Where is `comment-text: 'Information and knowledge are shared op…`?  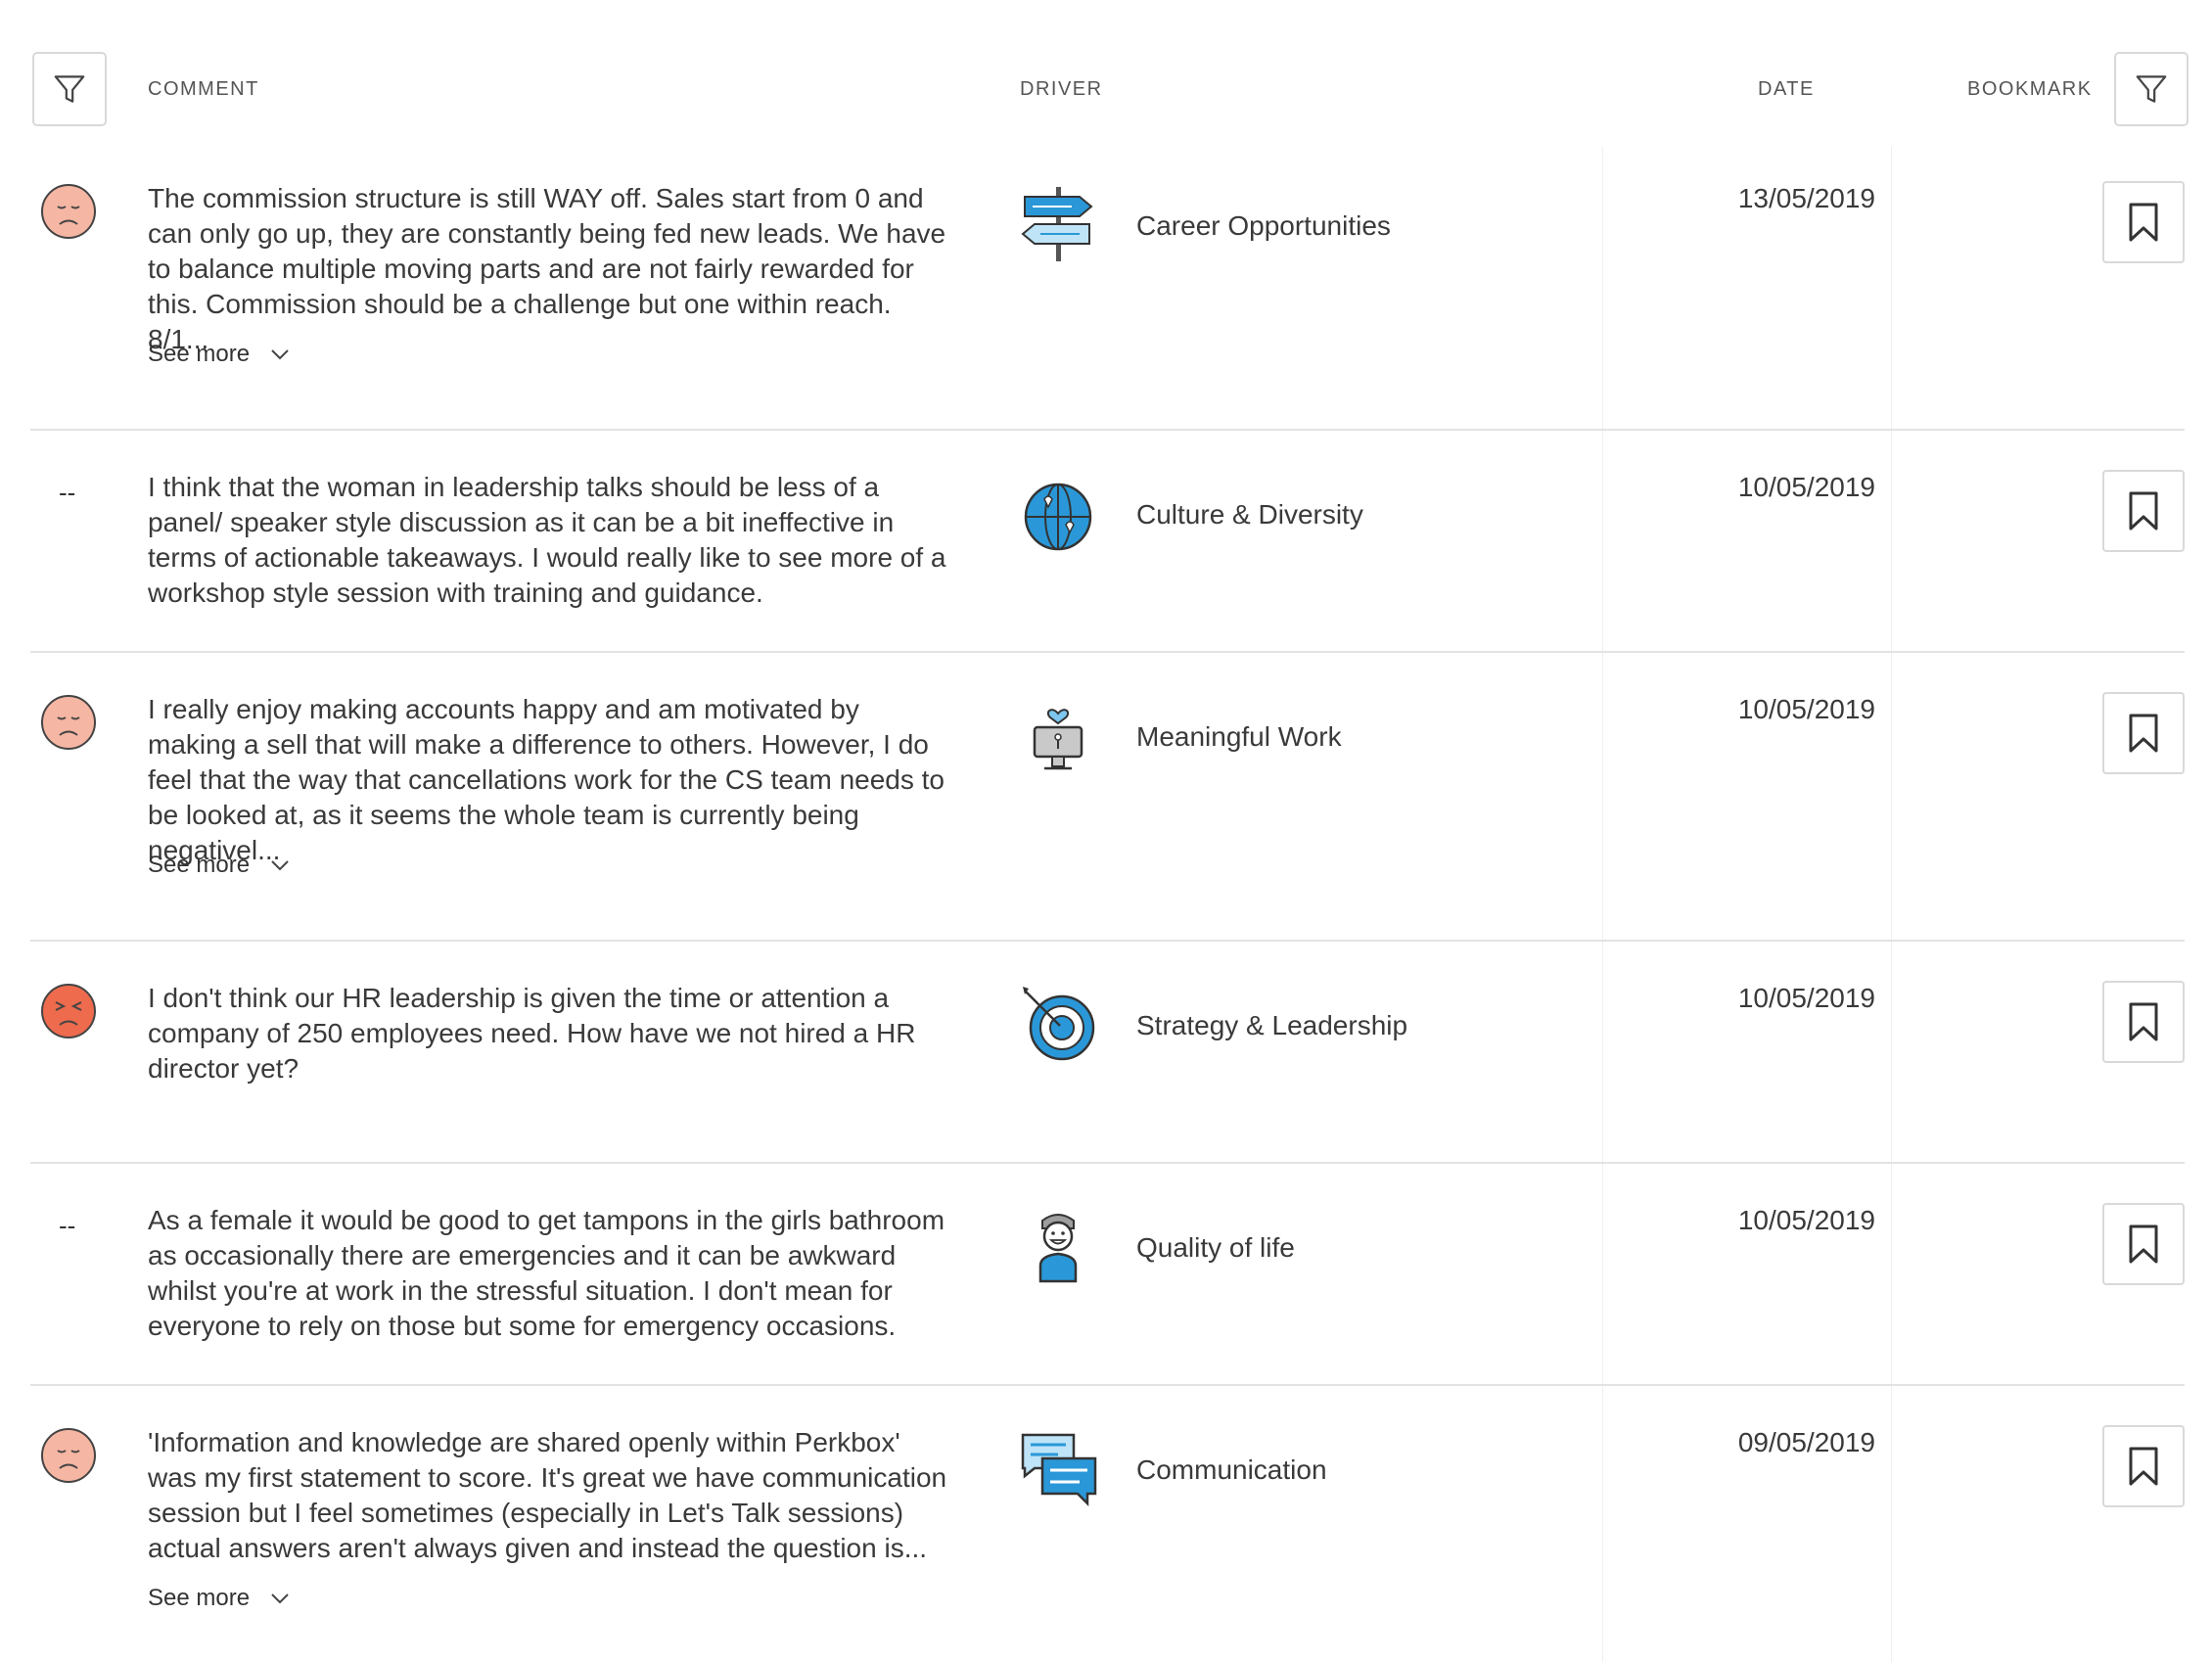
comment-text: 'Information and knowledge are shared op… is located at coordinates (547, 1495).